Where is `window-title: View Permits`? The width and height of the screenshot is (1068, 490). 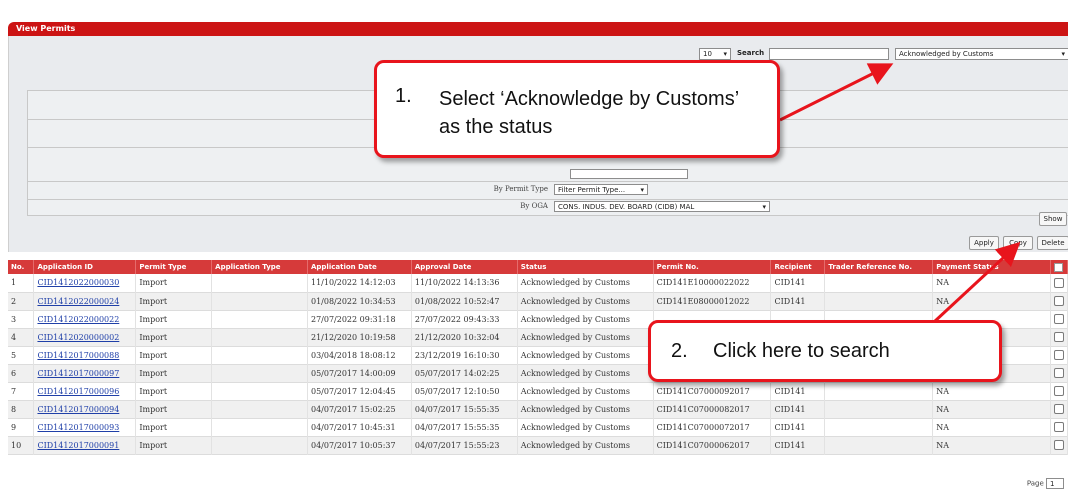 window-title: View Permits is located at coordinates (538, 29).